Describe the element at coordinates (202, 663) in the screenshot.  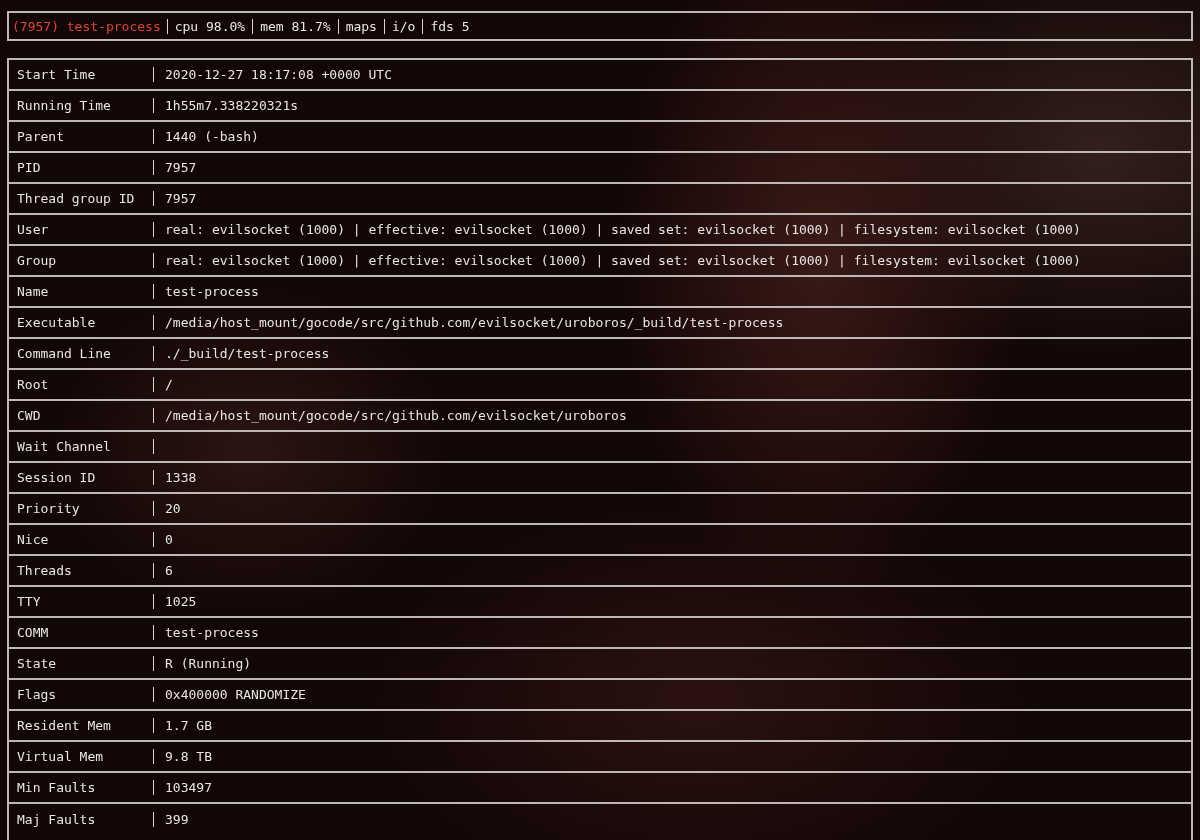
I see `row-value: R (Running)` at that location.